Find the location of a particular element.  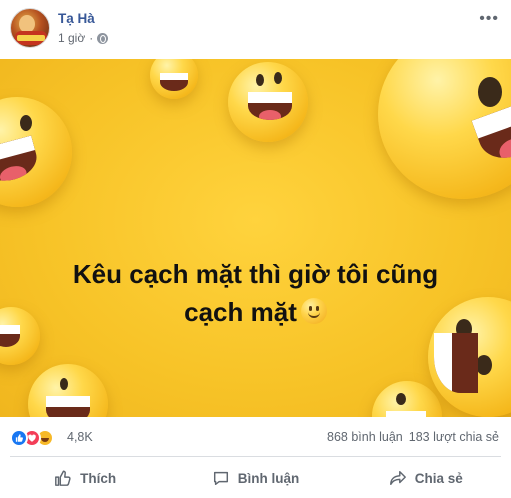

divider is located at coordinates (255, 456).